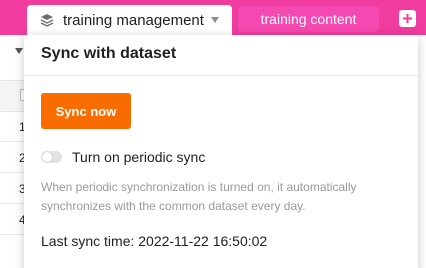  Describe the element at coordinates (86, 111) in the screenshot. I see `sync-now-button: Sync now` at that location.